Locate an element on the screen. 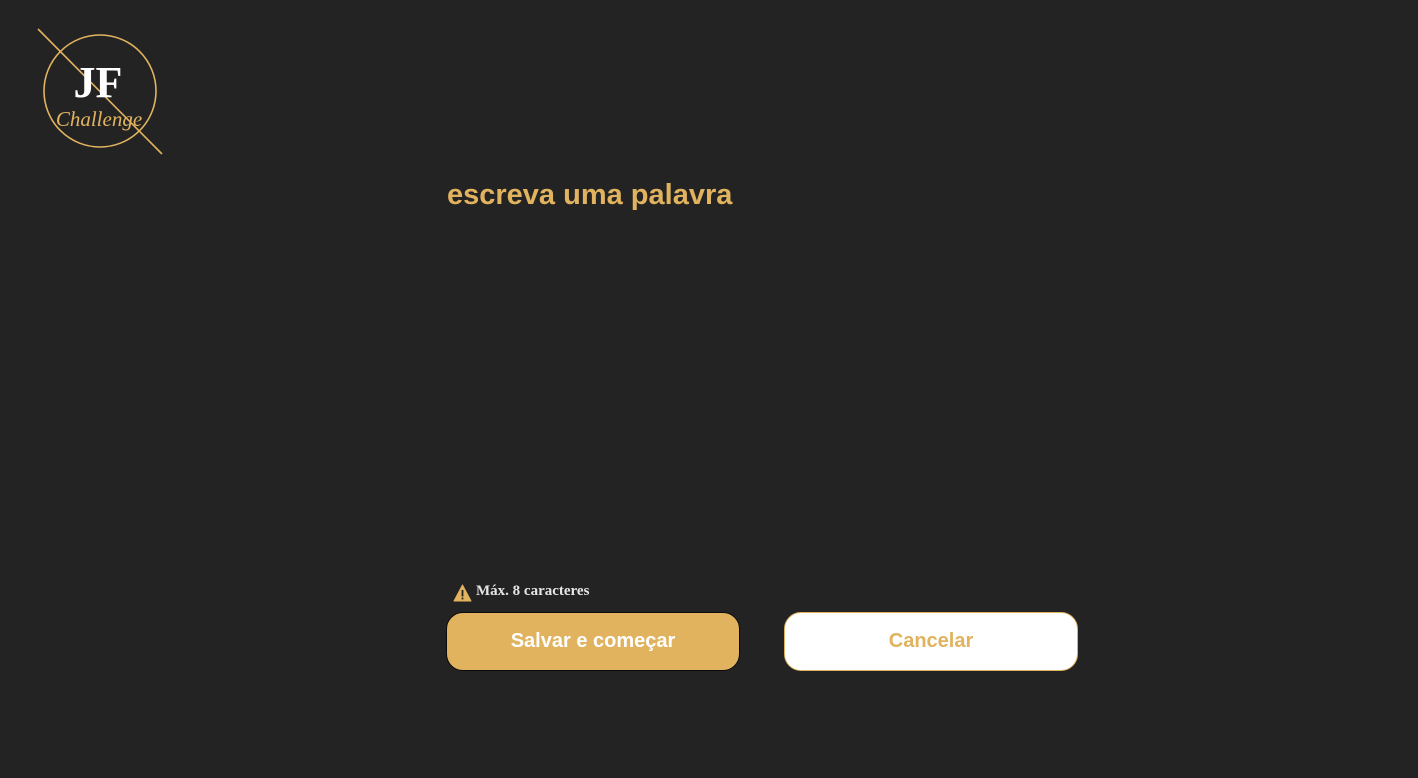 This screenshot has height=778, width=1418. cancel-button: Cancelar is located at coordinates (931, 641).